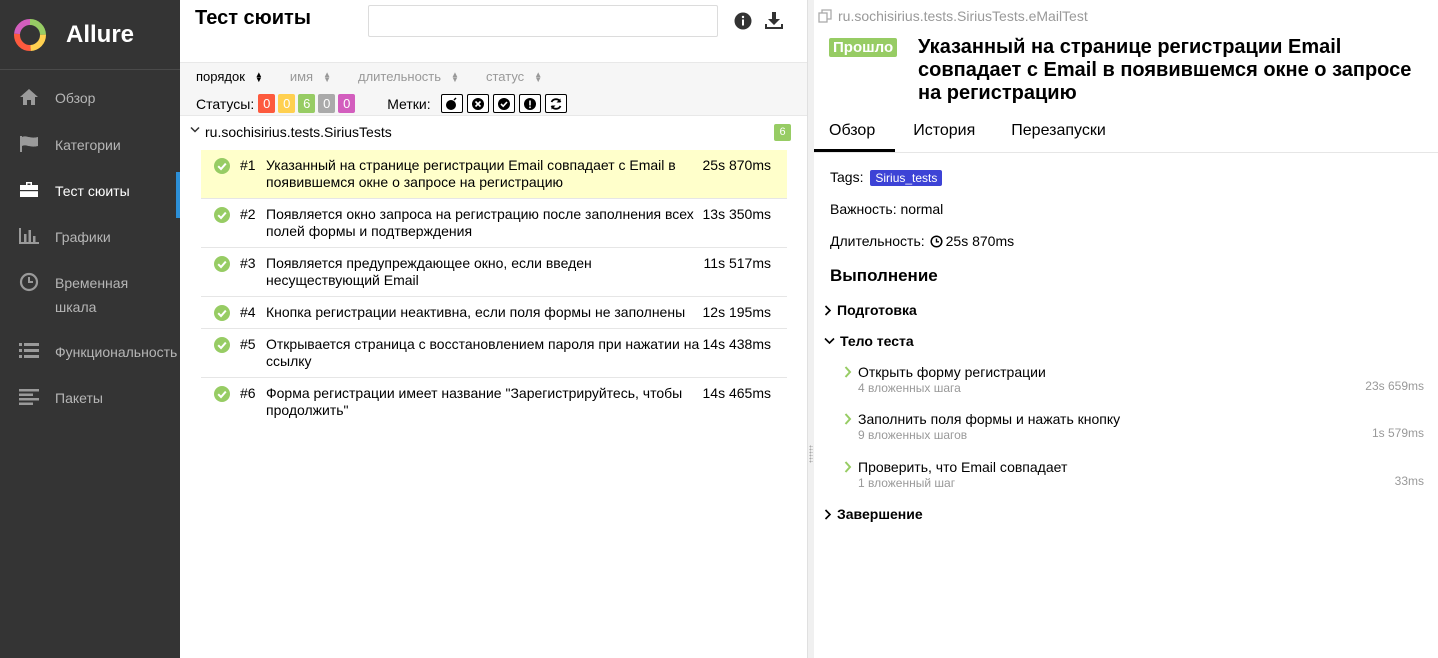 This screenshot has height=658, width=1438. What do you see at coordinates (810, 329) in the screenshot?
I see `pane-splitter` at bounding box center [810, 329].